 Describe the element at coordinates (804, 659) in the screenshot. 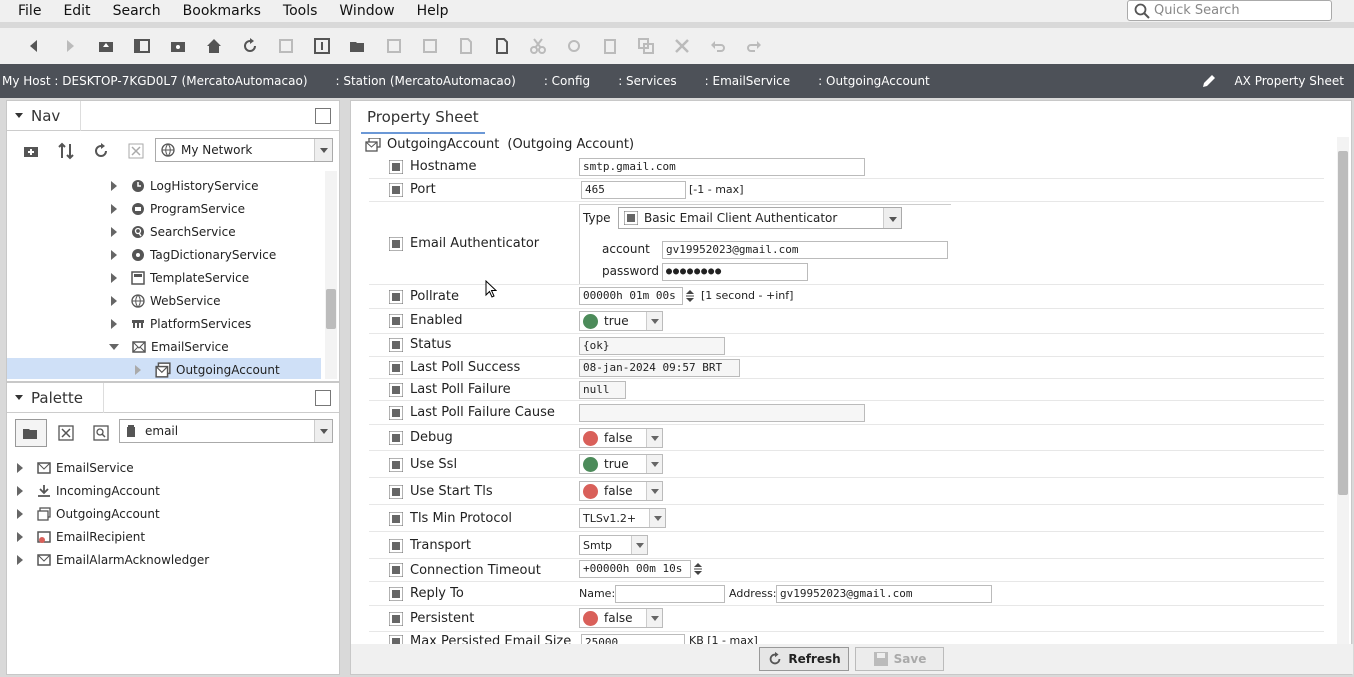

I see `refresh-button: Refresh` at that location.